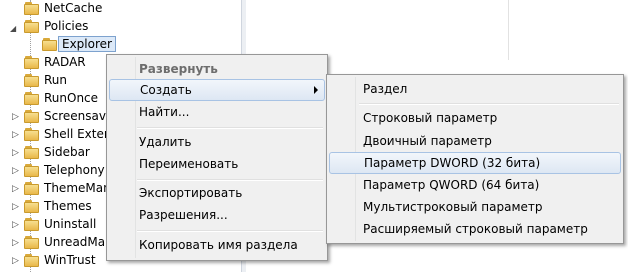  I want to click on tree-item-label: Telephony, so click(74, 170).